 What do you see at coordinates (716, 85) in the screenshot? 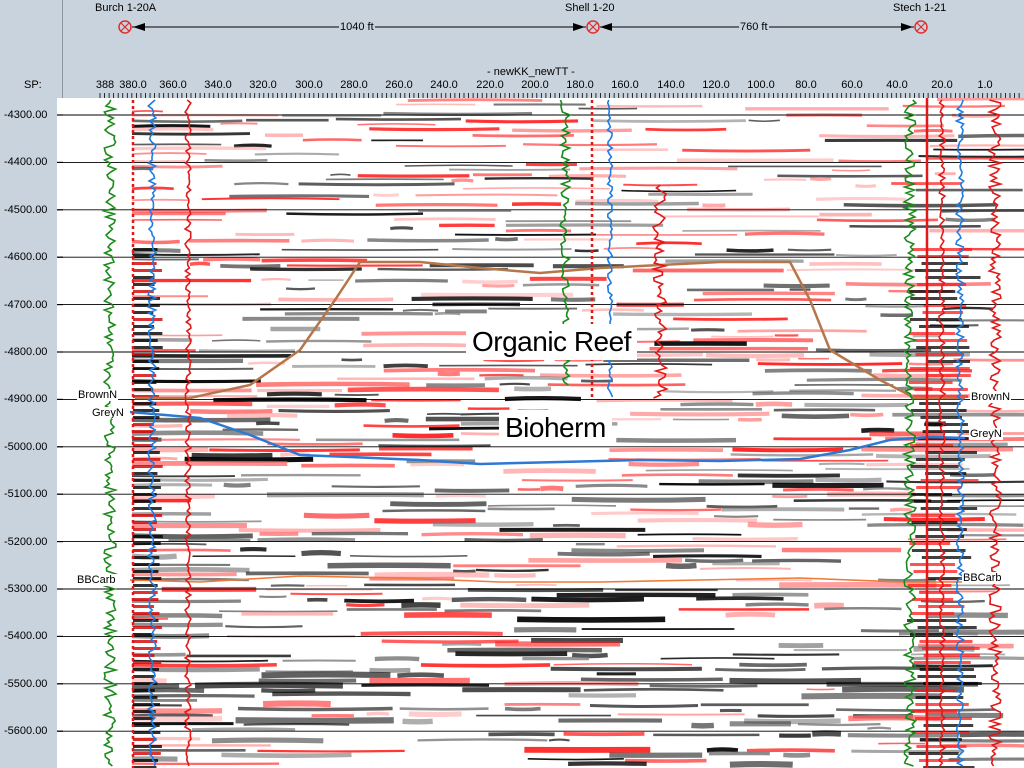
I see `sp-tick-label: 120.0` at bounding box center [716, 85].